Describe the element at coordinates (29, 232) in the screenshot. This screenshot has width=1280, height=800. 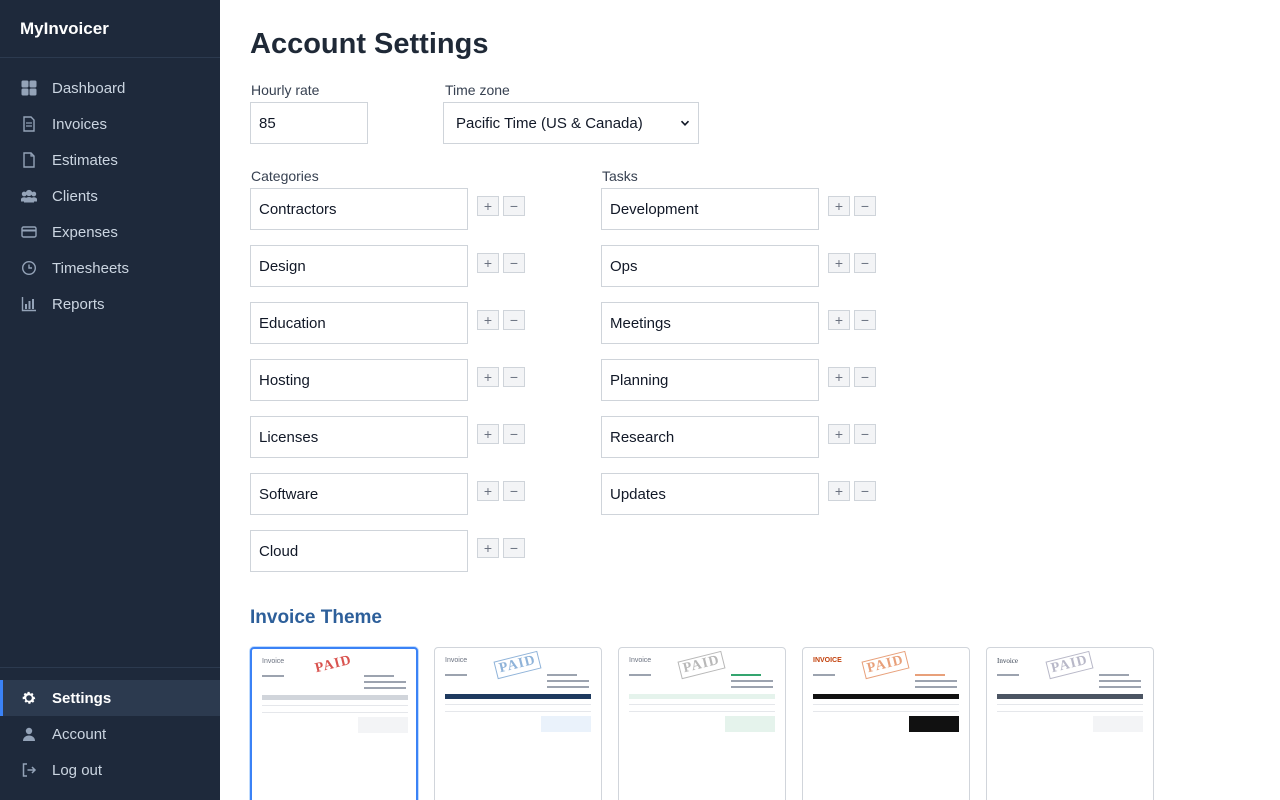
I see `credit-card-icon` at that location.